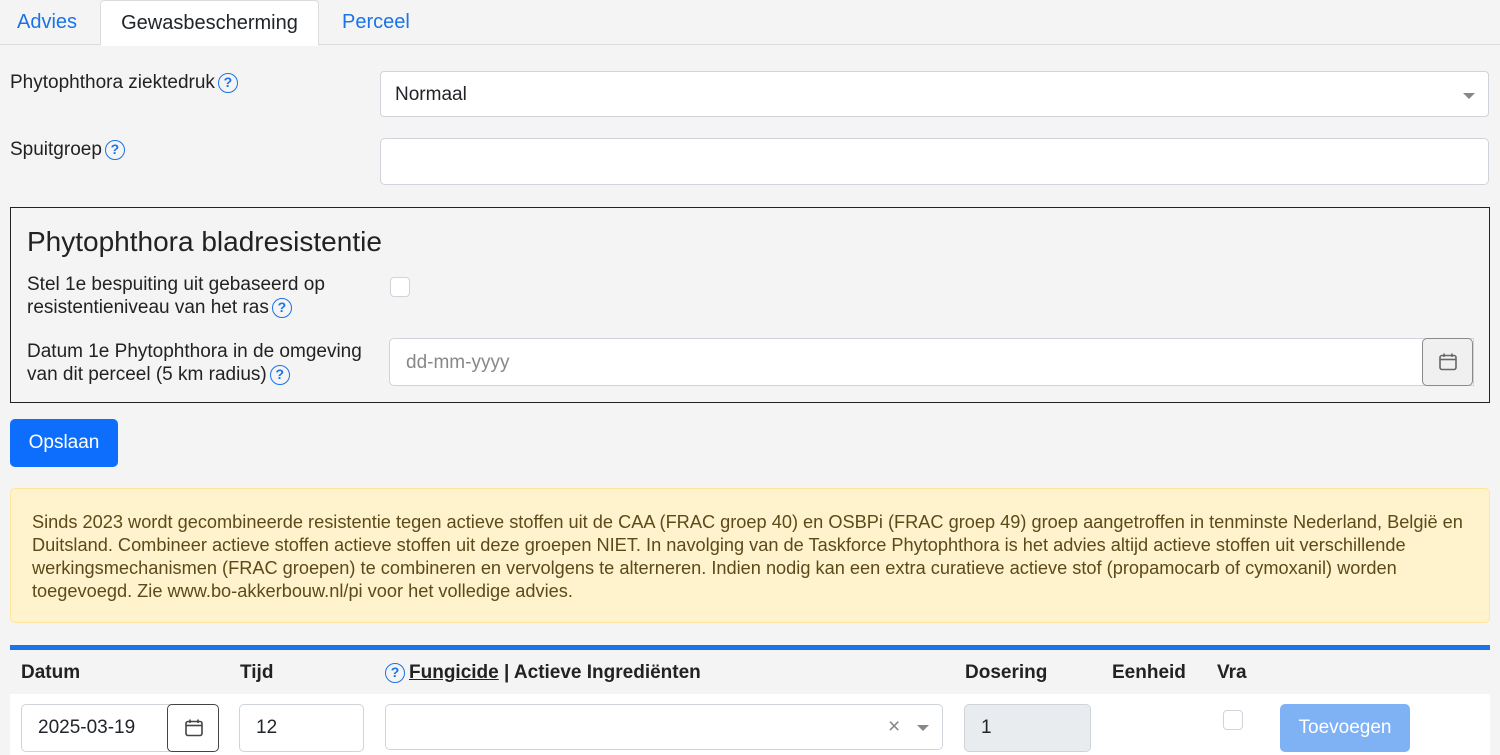 The width and height of the screenshot is (1500, 755). Describe the element at coordinates (934, 94) in the screenshot. I see `ziektedruk-select: Normaal` at that location.